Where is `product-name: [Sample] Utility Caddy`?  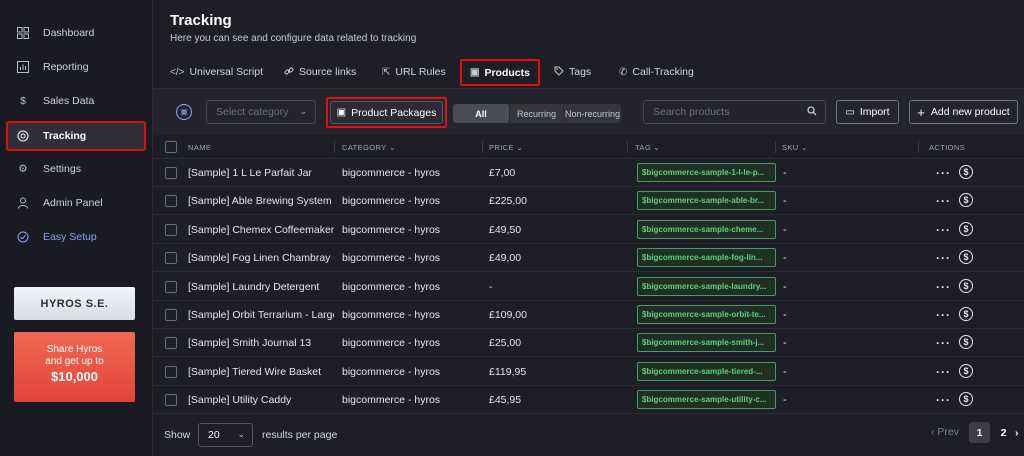 product-name: [Sample] Utility Caddy is located at coordinates (261, 400).